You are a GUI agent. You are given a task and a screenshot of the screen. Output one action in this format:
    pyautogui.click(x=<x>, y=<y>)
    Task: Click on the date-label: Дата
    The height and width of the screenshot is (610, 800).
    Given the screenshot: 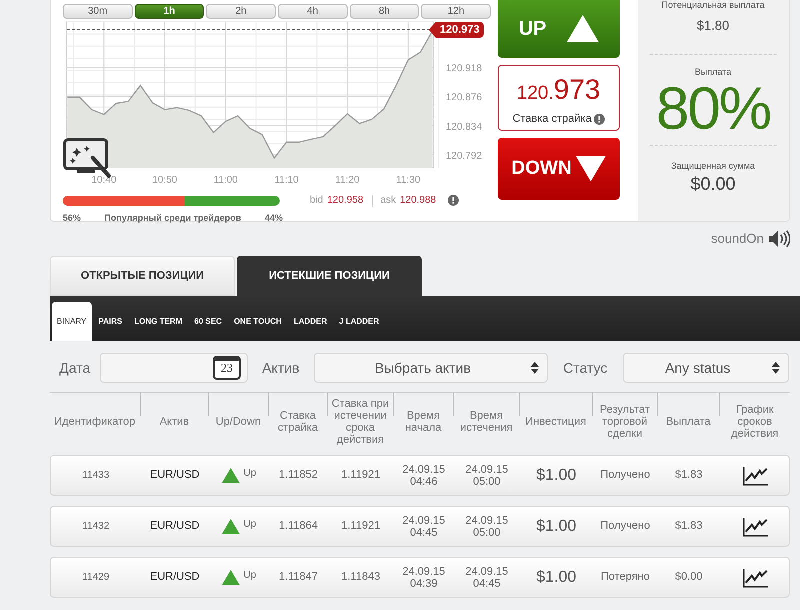 What is the action you would take?
    pyautogui.click(x=75, y=368)
    